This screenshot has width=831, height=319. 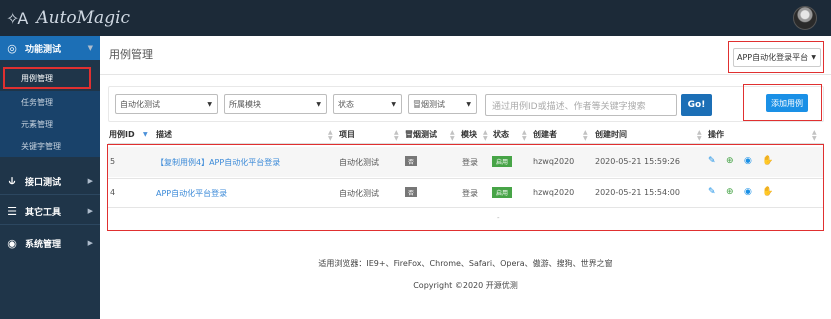 I want to click on app-logo: ✧A AutoMagic, so click(x=68, y=18).